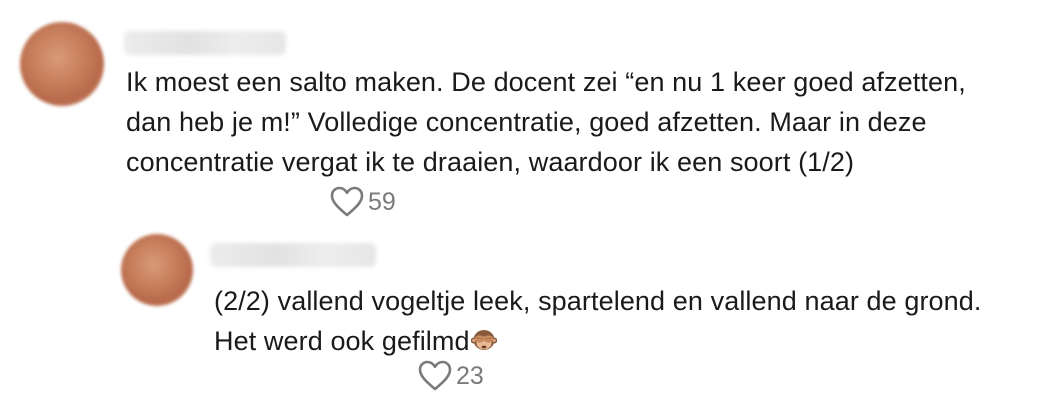 The image size is (1064, 412). What do you see at coordinates (483, 340) in the screenshot?
I see `see-no-evil-monkey-icon` at bounding box center [483, 340].